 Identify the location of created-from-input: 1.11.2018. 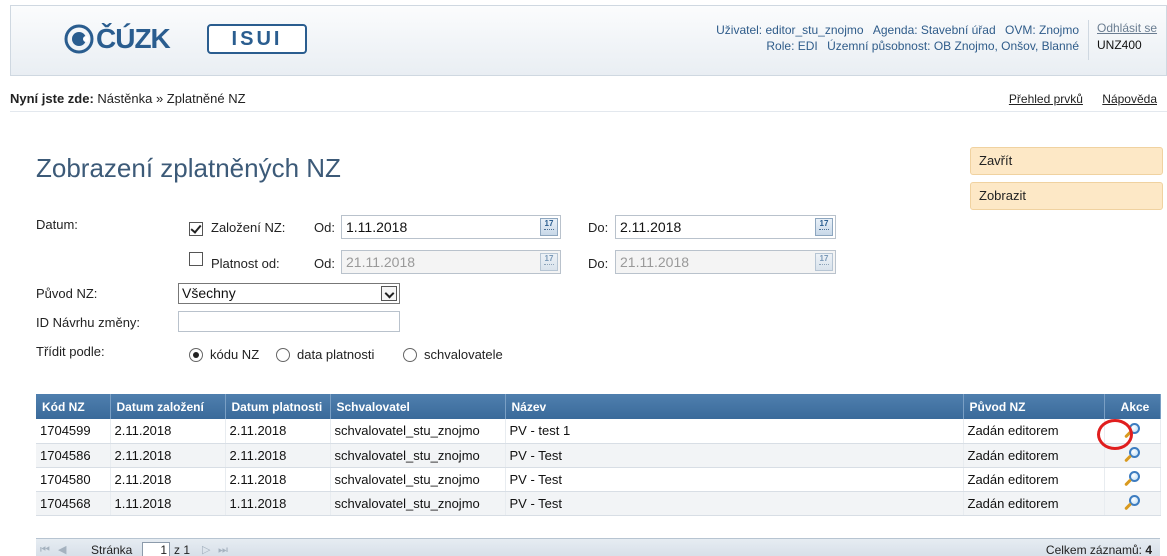
(451, 227).